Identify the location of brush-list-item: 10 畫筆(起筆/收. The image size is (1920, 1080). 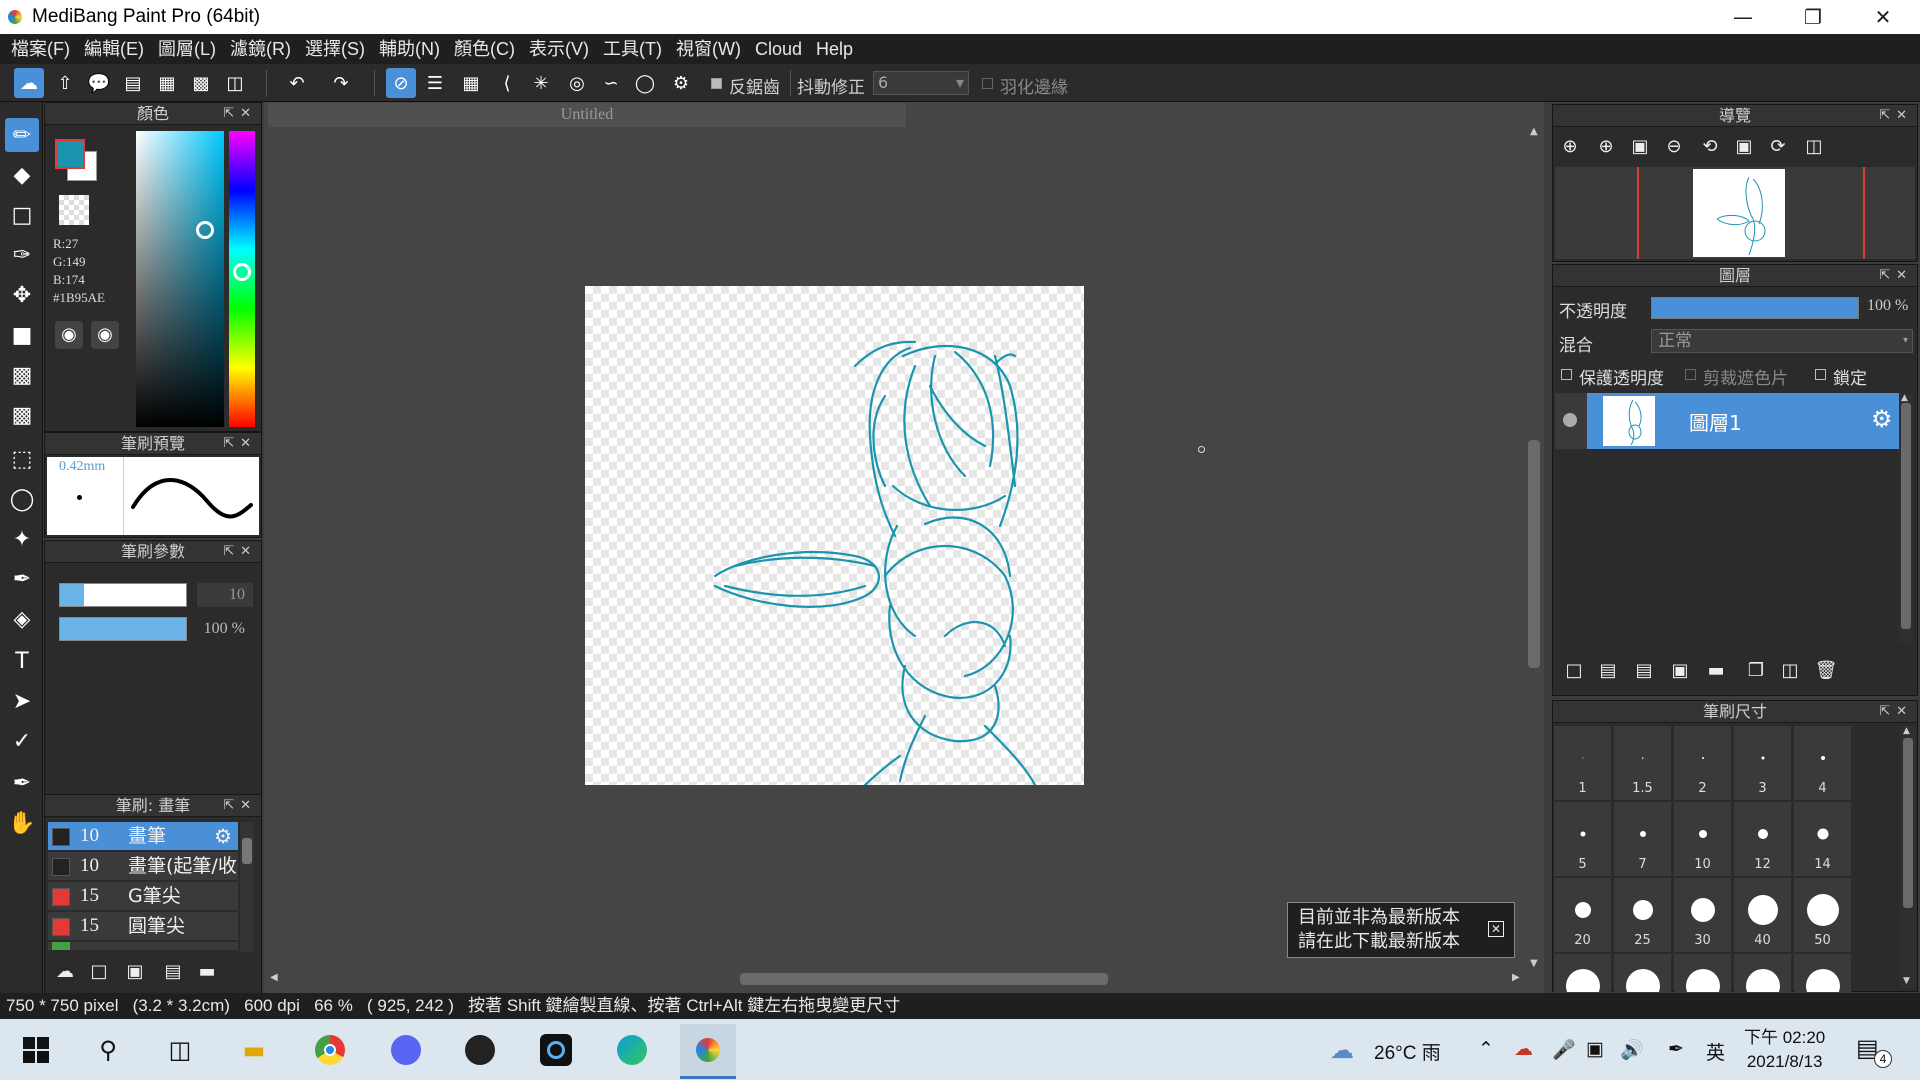
(143, 866).